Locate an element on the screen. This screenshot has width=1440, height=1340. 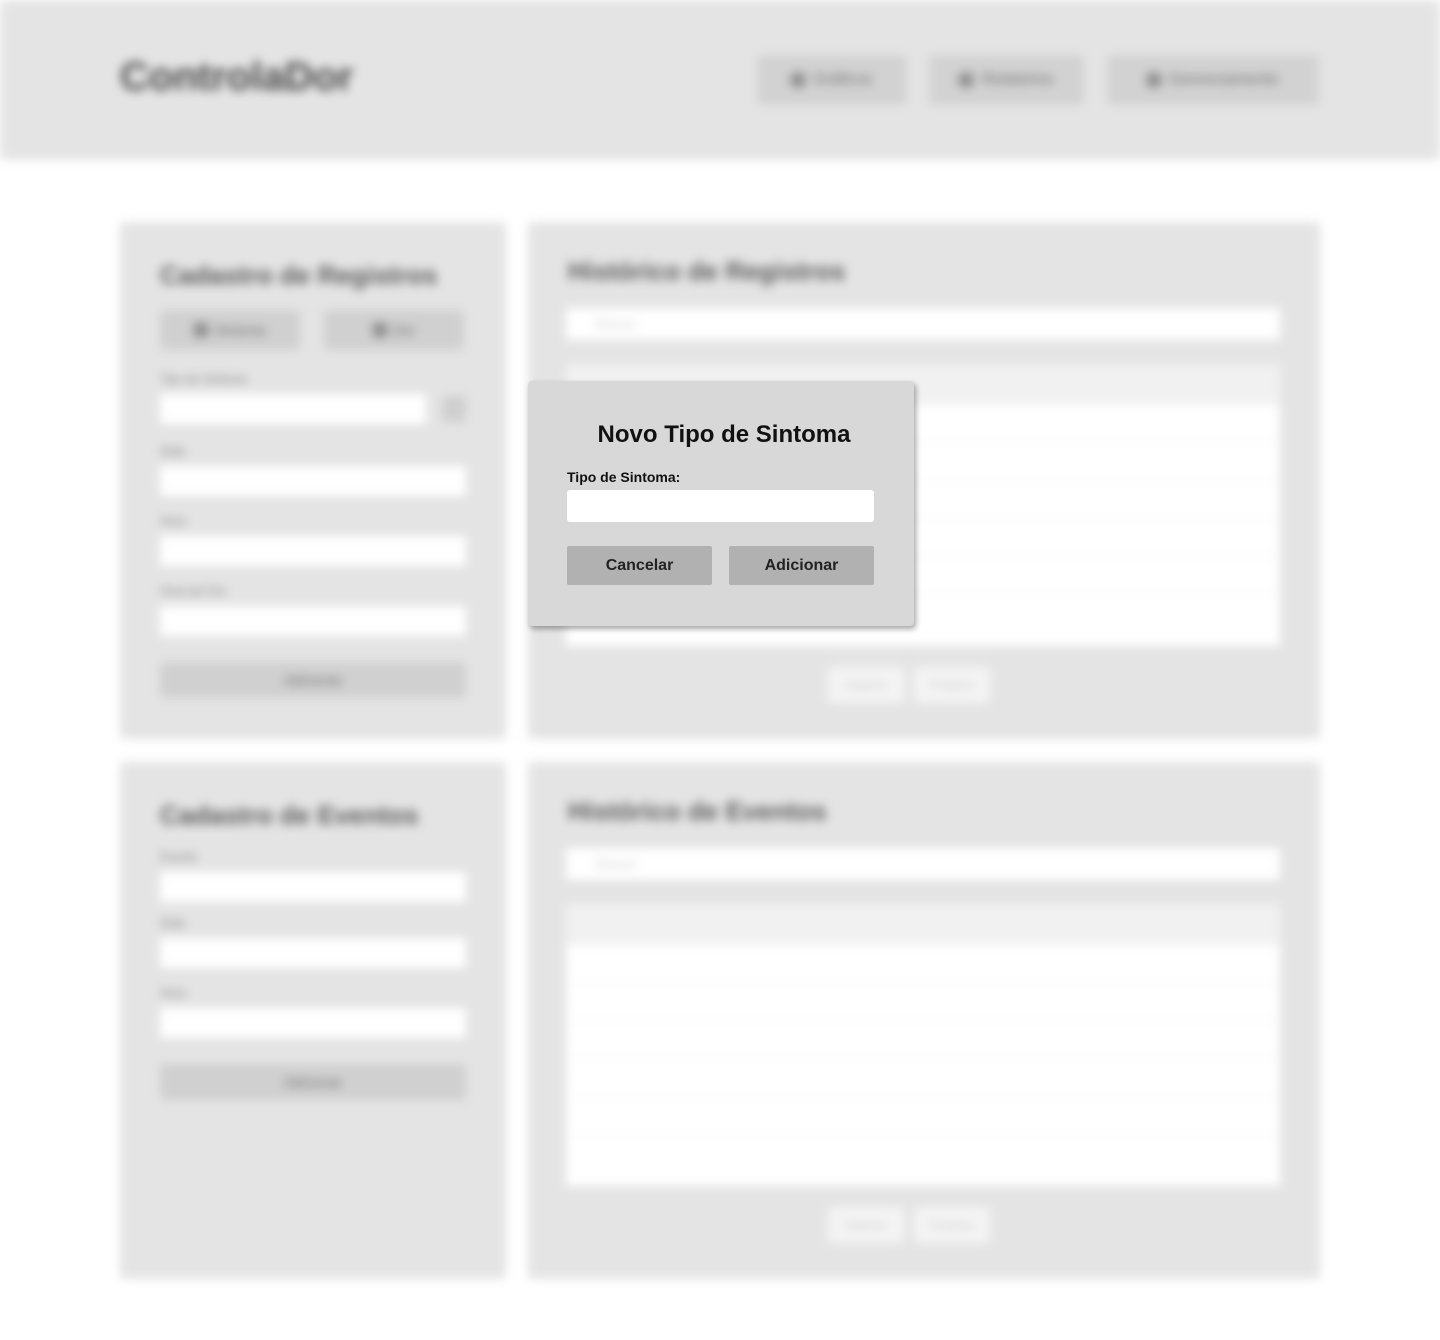
data-input is located at coordinates (313, 481).